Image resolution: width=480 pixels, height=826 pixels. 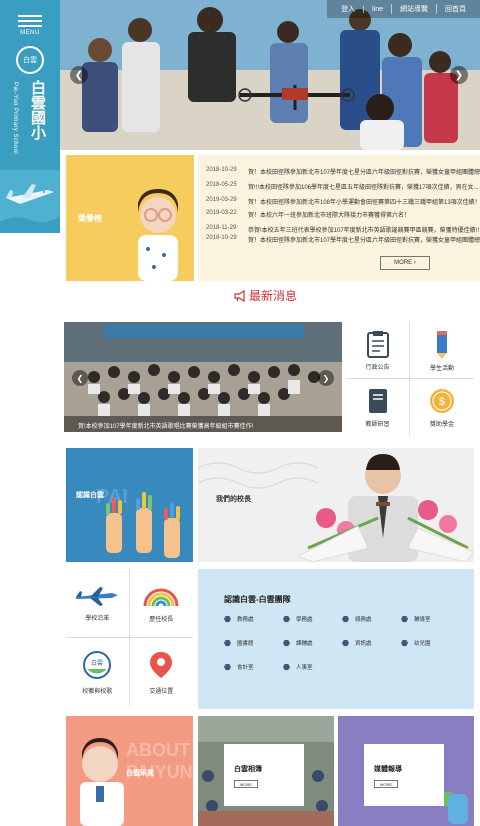 What do you see at coordinates (253, 667) in the screenshot?
I see `team-item-accounting: 會計室` at bounding box center [253, 667].